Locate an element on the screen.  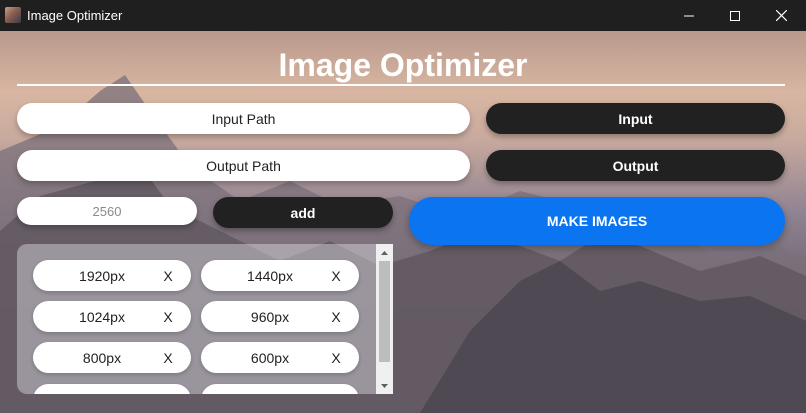
size-label: 1024px is located at coordinates (102, 317).